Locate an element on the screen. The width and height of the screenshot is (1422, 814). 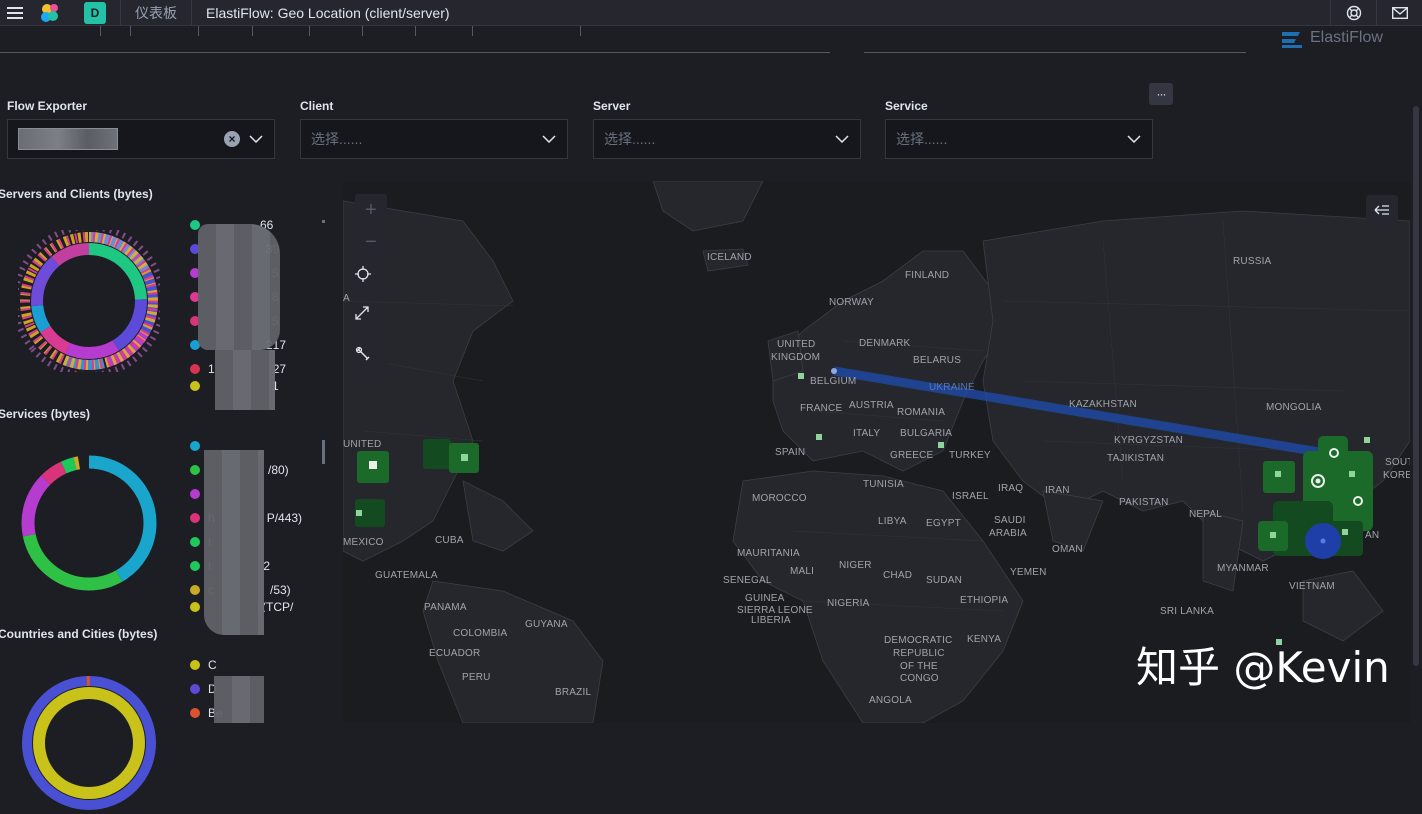
servers-clients-title: Servers and Clients (bytes) is located at coordinates (76, 194).